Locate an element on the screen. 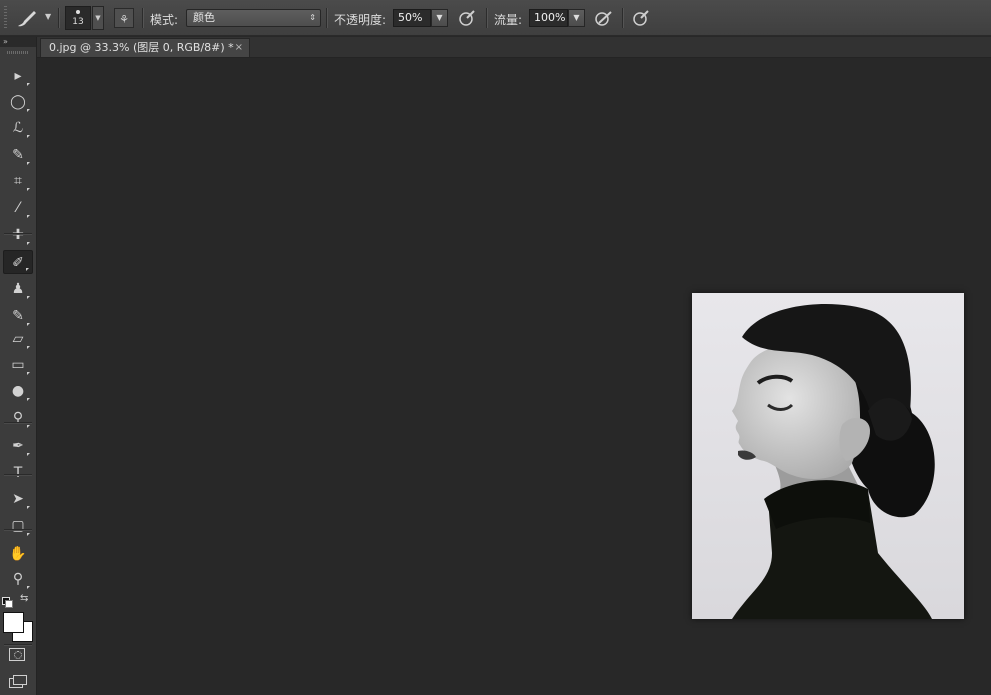 The width and height of the screenshot is (991, 695). airbrush-icon is located at coordinates (603, 18).